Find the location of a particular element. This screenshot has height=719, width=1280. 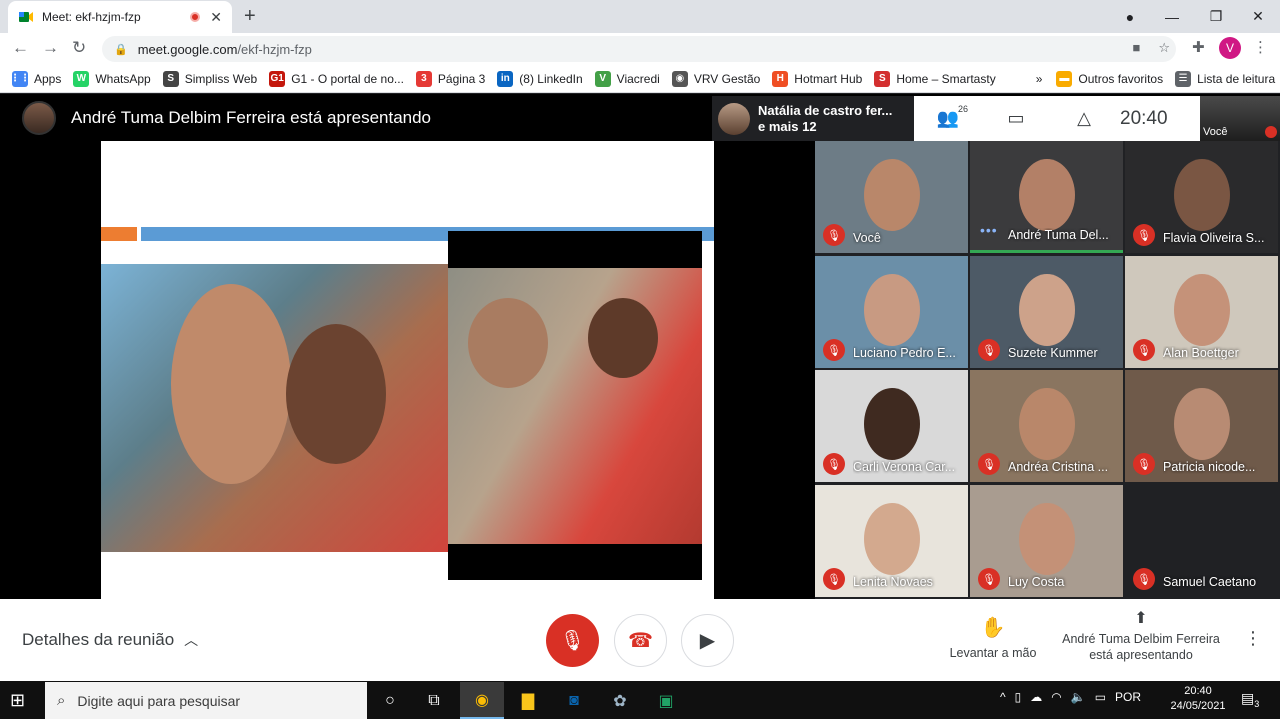

maximize-button: ❐ is located at coordinates (1216, 16).